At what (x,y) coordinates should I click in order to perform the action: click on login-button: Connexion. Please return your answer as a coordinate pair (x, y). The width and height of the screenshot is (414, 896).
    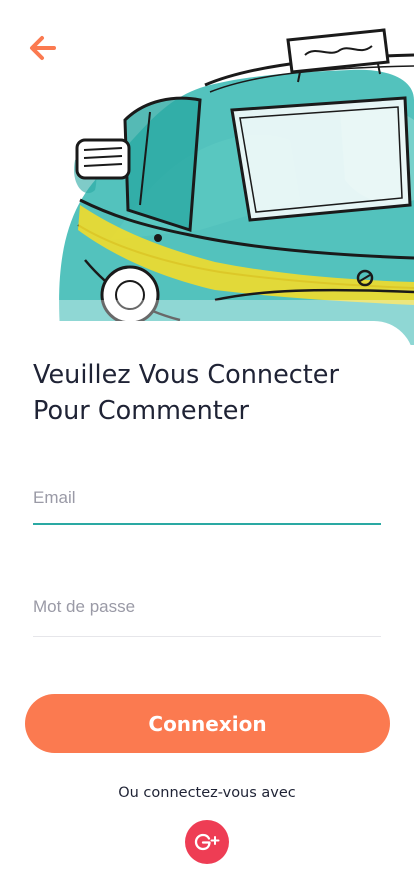
    Looking at the image, I should click on (207, 723).